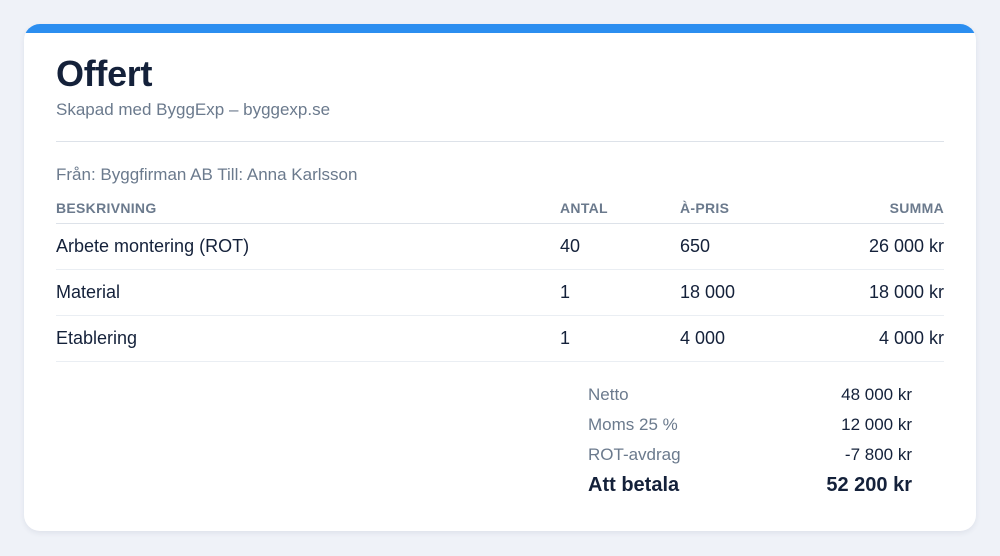  I want to click on rot-label: ROT-avdrag, so click(634, 454).